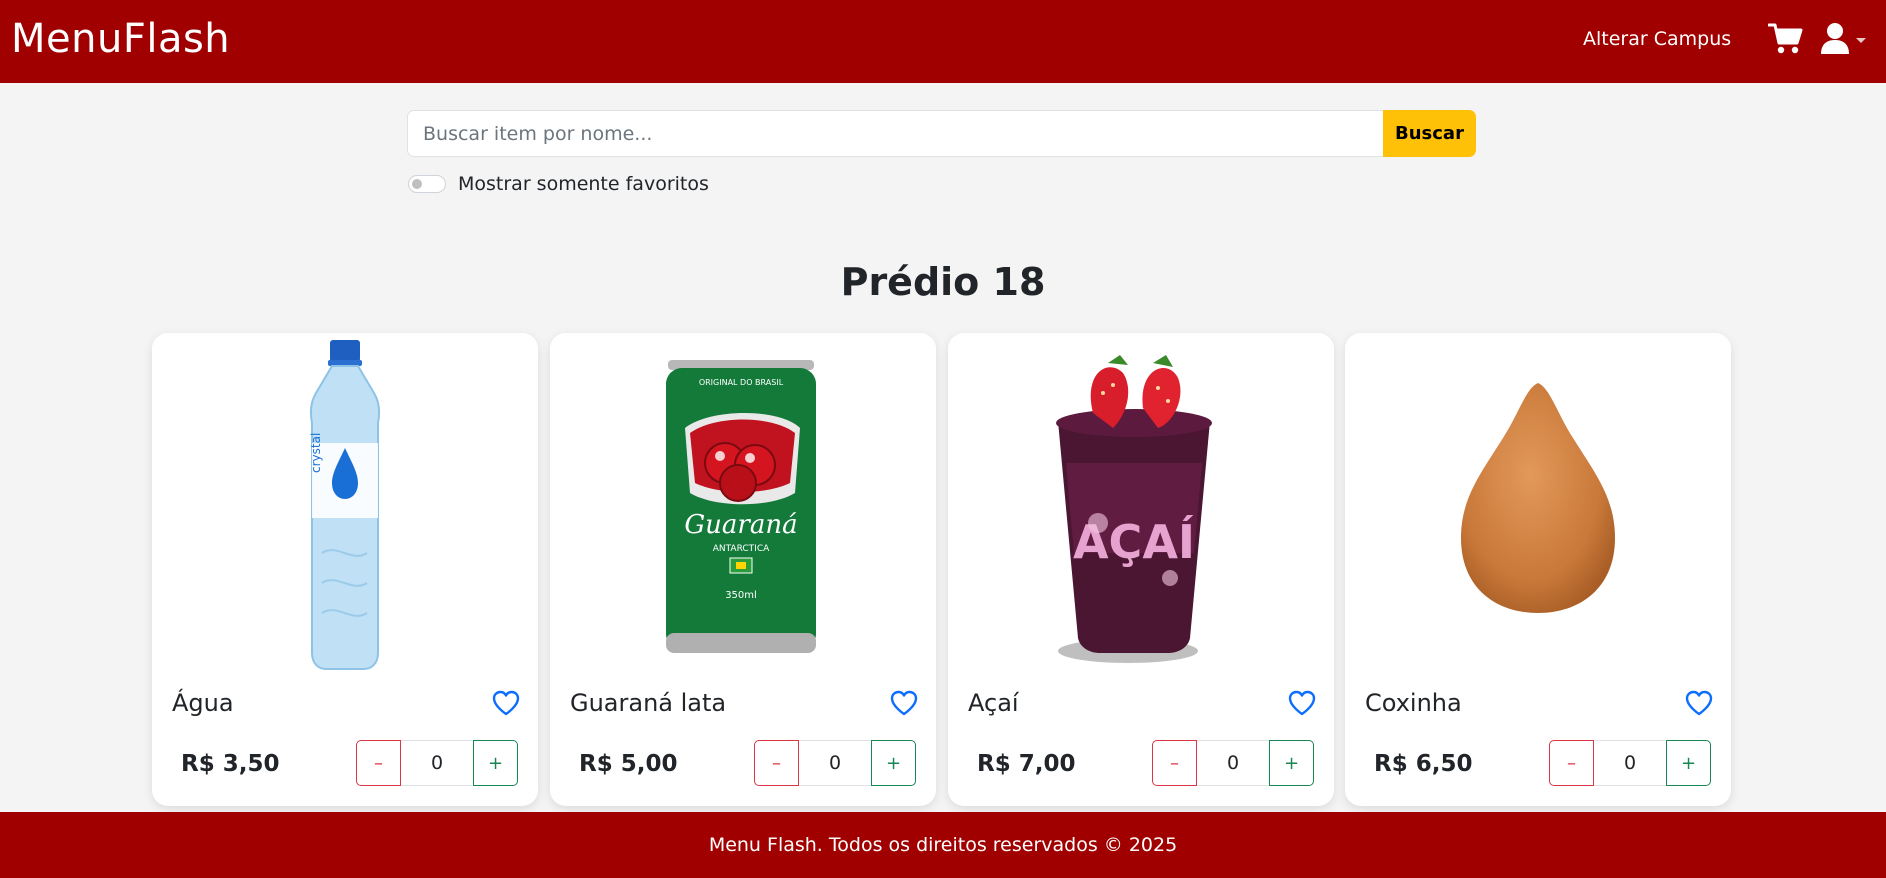  I want to click on favorites-toggle: Mostrar somente favoritos, so click(558, 184).